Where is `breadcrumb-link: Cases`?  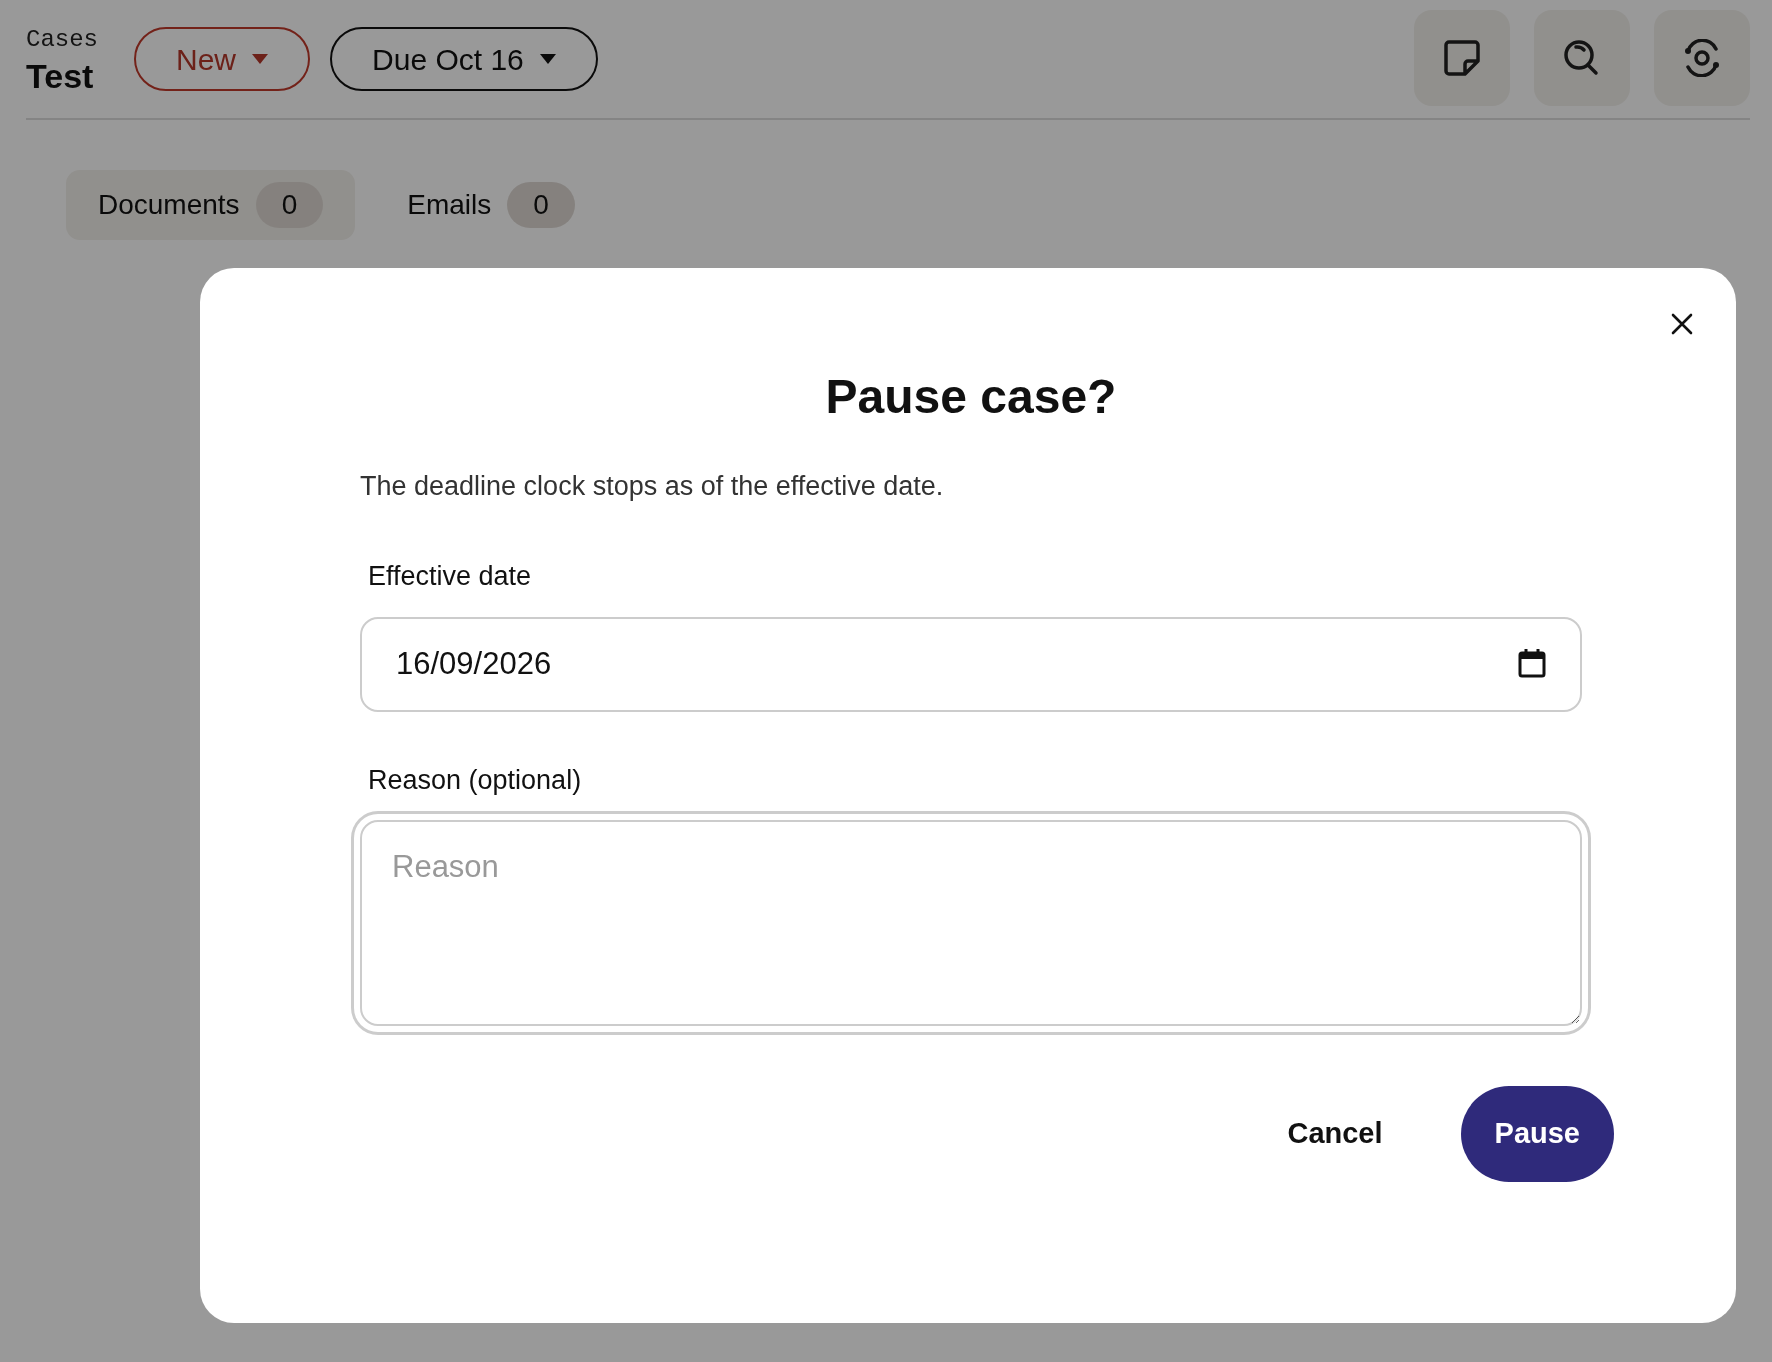
breadcrumb-link: Cases is located at coordinates (62, 40).